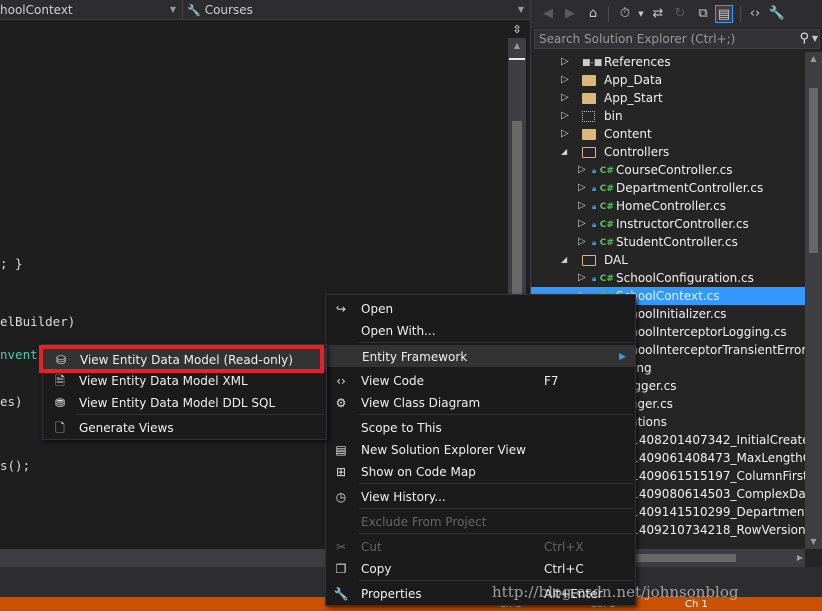 Image resolution: width=822 pixels, height=611 pixels. What do you see at coordinates (668, 242) in the screenshot?
I see `tree-item: ▷ 🔒︎ C# StudentController.cs` at bounding box center [668, 242].